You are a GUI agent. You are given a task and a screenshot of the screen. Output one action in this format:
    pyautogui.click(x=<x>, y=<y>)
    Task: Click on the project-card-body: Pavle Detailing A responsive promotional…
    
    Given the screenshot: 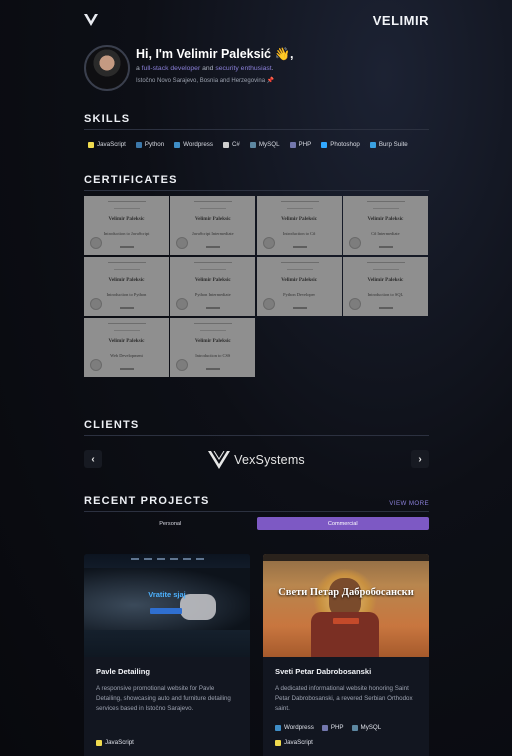 What is the action you would take?
    pyautogui.click(x=167, y=690)
    